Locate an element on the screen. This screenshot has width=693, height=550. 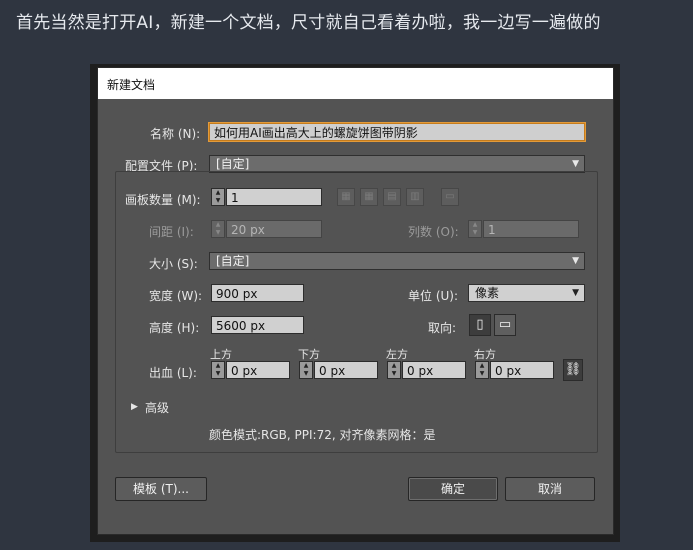
bleed-bottom-input: 0 px is located at coordinates (346, 370).